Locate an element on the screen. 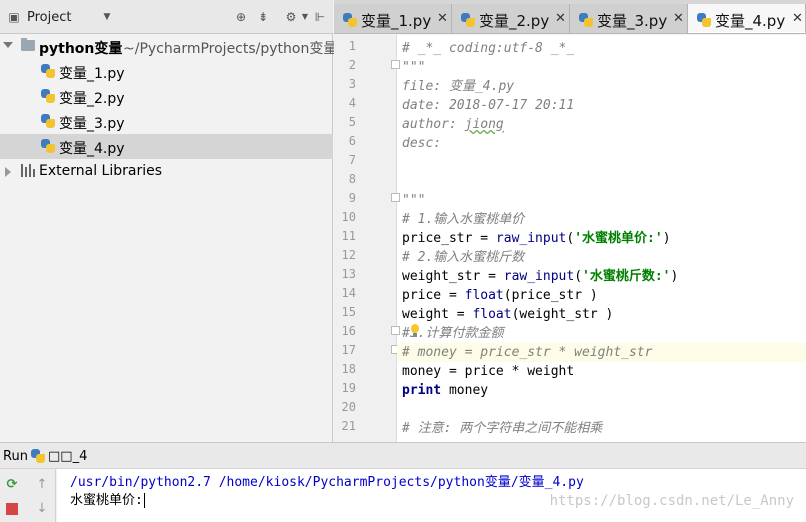 This screenshot has width=806, height=522. docstring: """ is located at coordinates (414, 200).